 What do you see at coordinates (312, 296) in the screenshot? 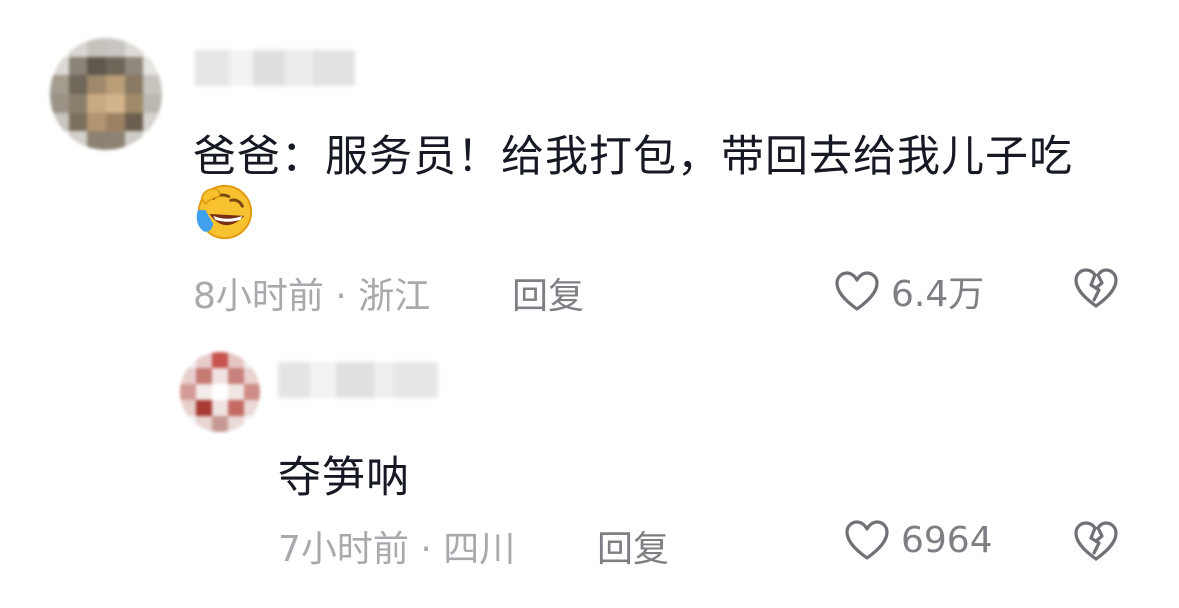
I see `timestamp-location: 8小时前 · 浙江` at bounding box center [312, 296].